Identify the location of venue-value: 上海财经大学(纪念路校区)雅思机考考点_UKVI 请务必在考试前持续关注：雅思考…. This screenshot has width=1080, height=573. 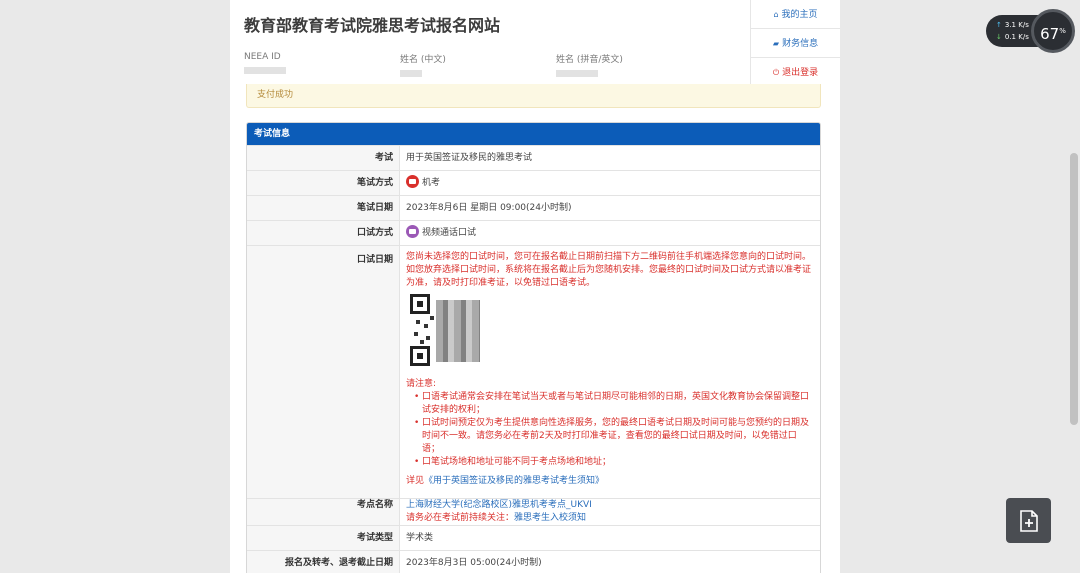
(609, 512).